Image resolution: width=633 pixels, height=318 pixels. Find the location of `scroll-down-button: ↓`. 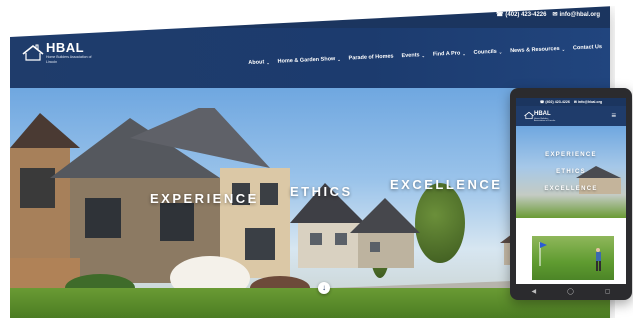

scroll-down-button: ↓ is located at coordinates (324, 288).